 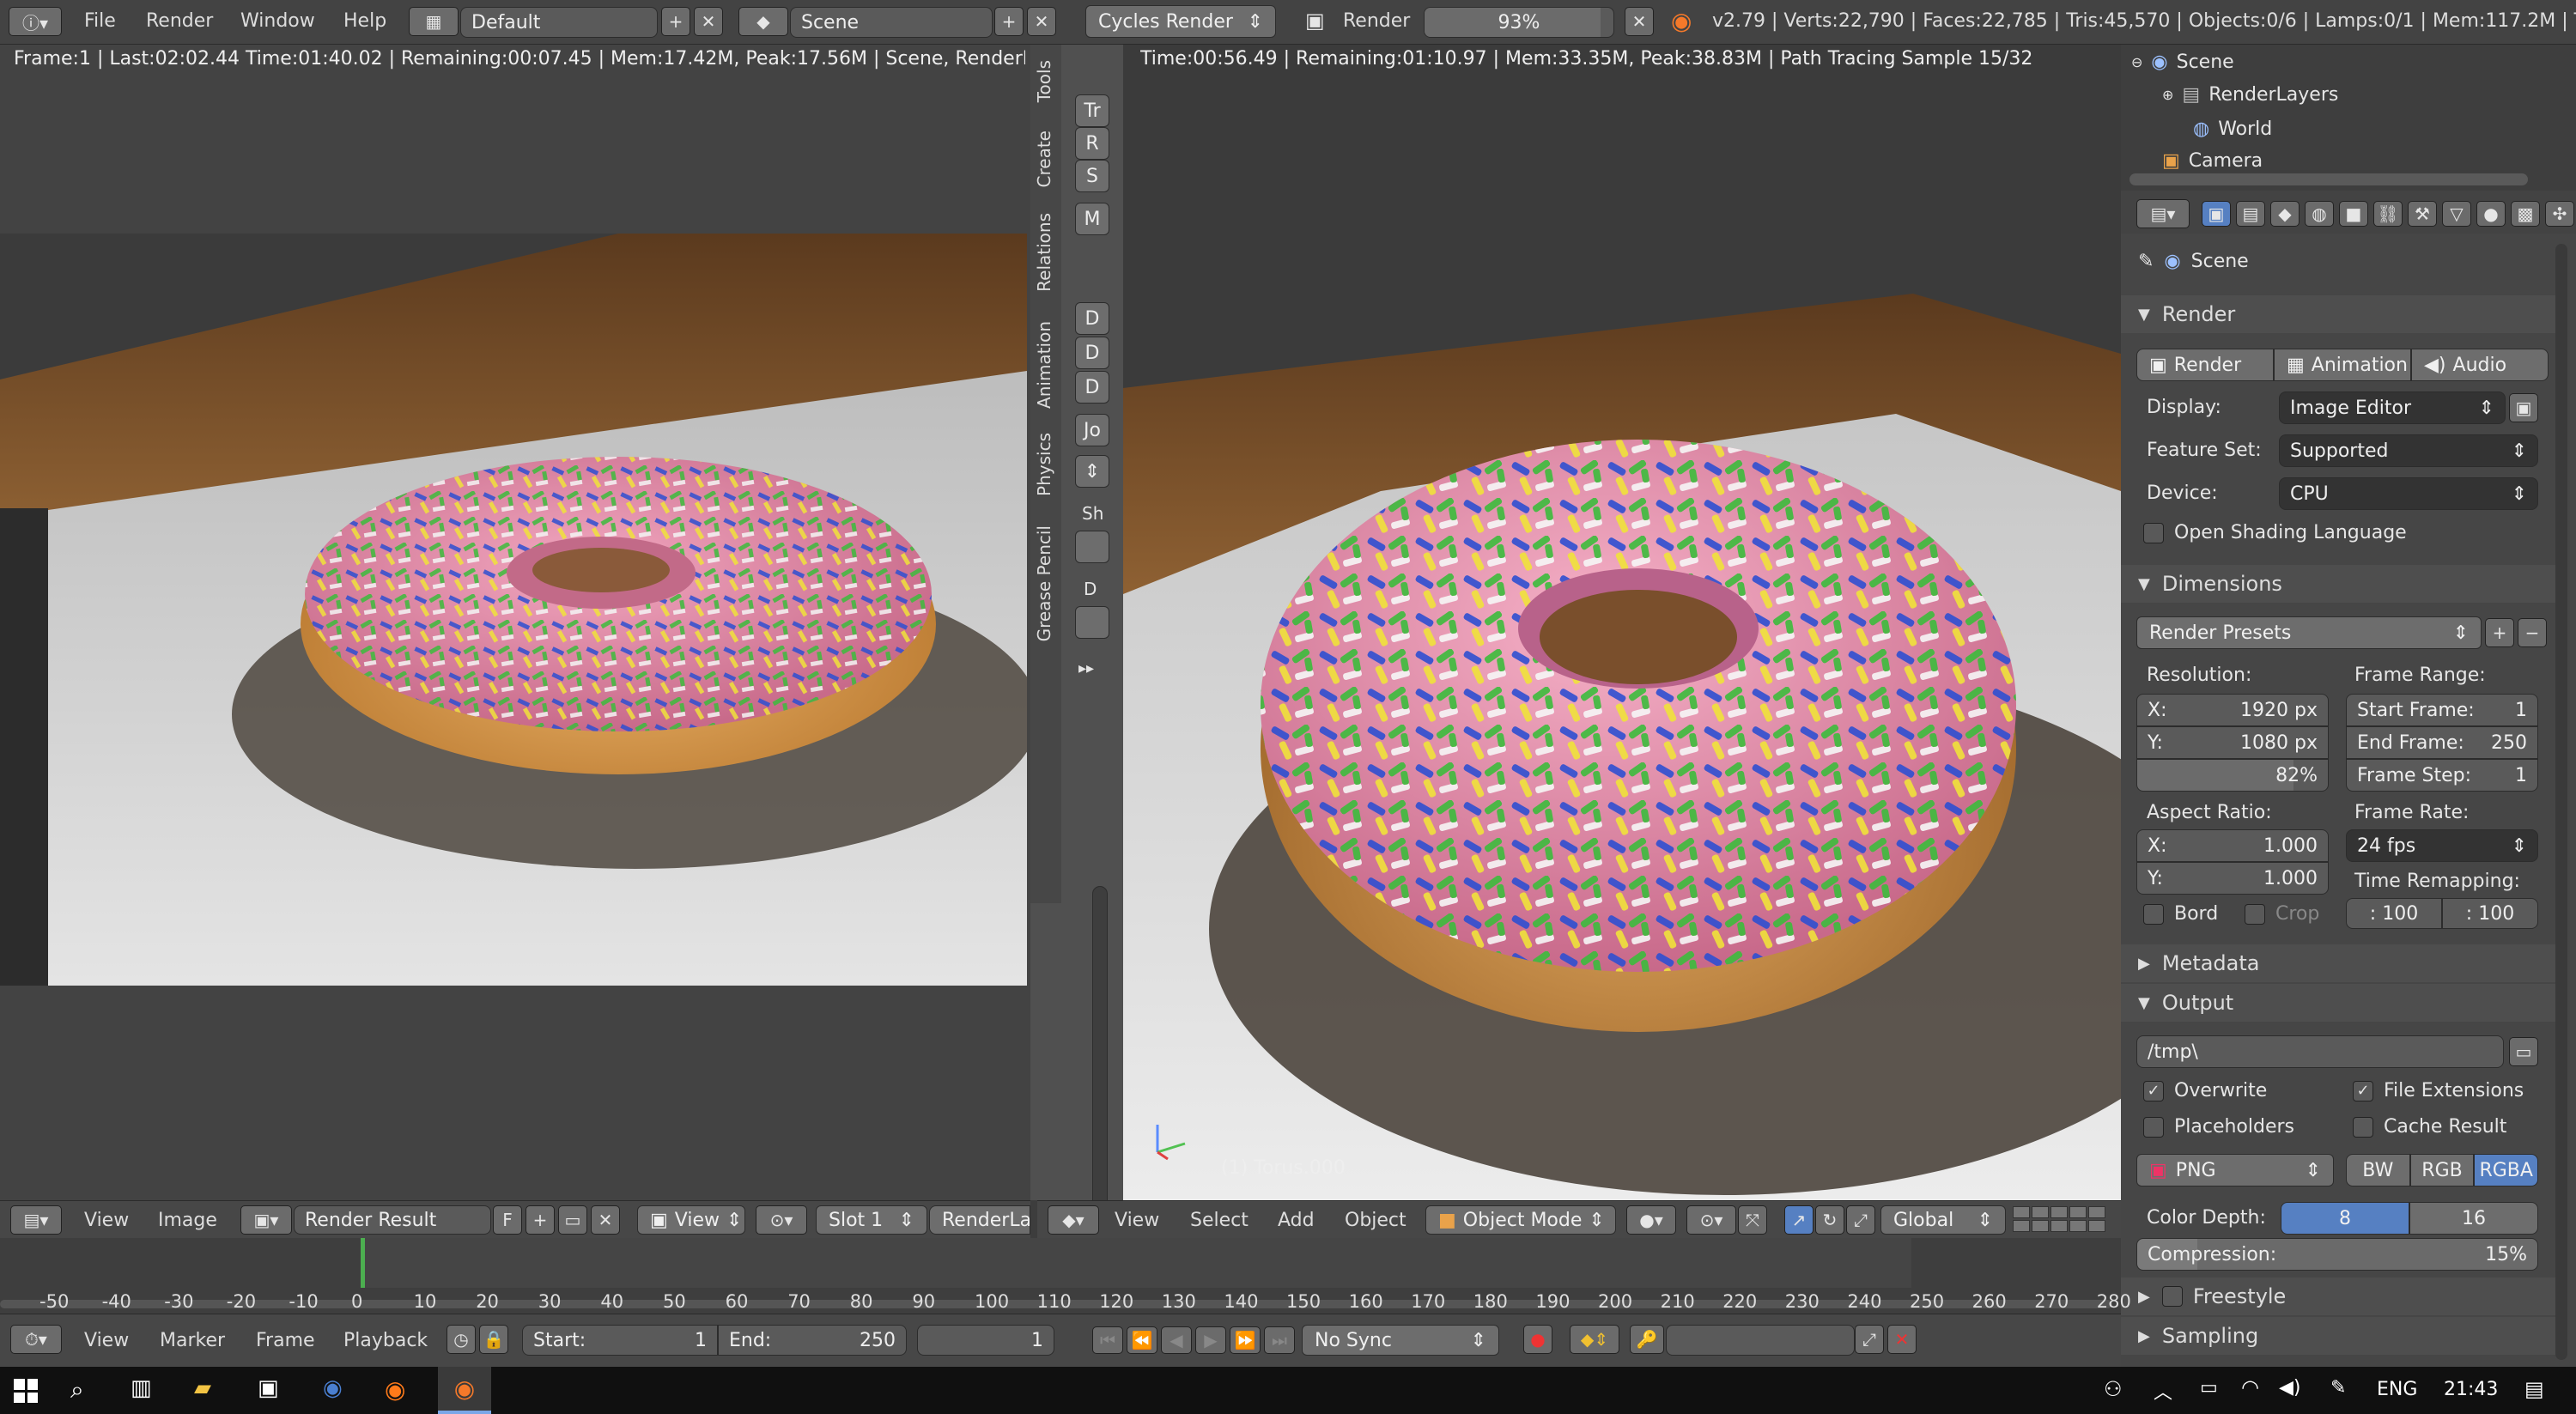 What do you see at coordinates (386, 1340) in the screenshot?
I see `menu-playback: Playback` at bounding box center [386, 1340].